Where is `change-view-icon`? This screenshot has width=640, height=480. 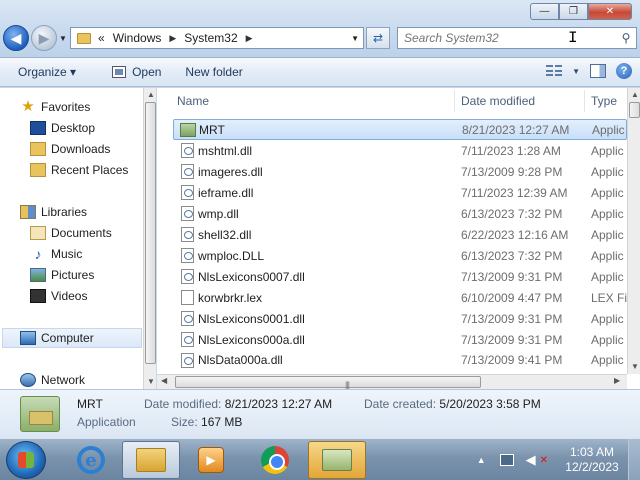 change-view-icon is located at coordinates (554, 71).